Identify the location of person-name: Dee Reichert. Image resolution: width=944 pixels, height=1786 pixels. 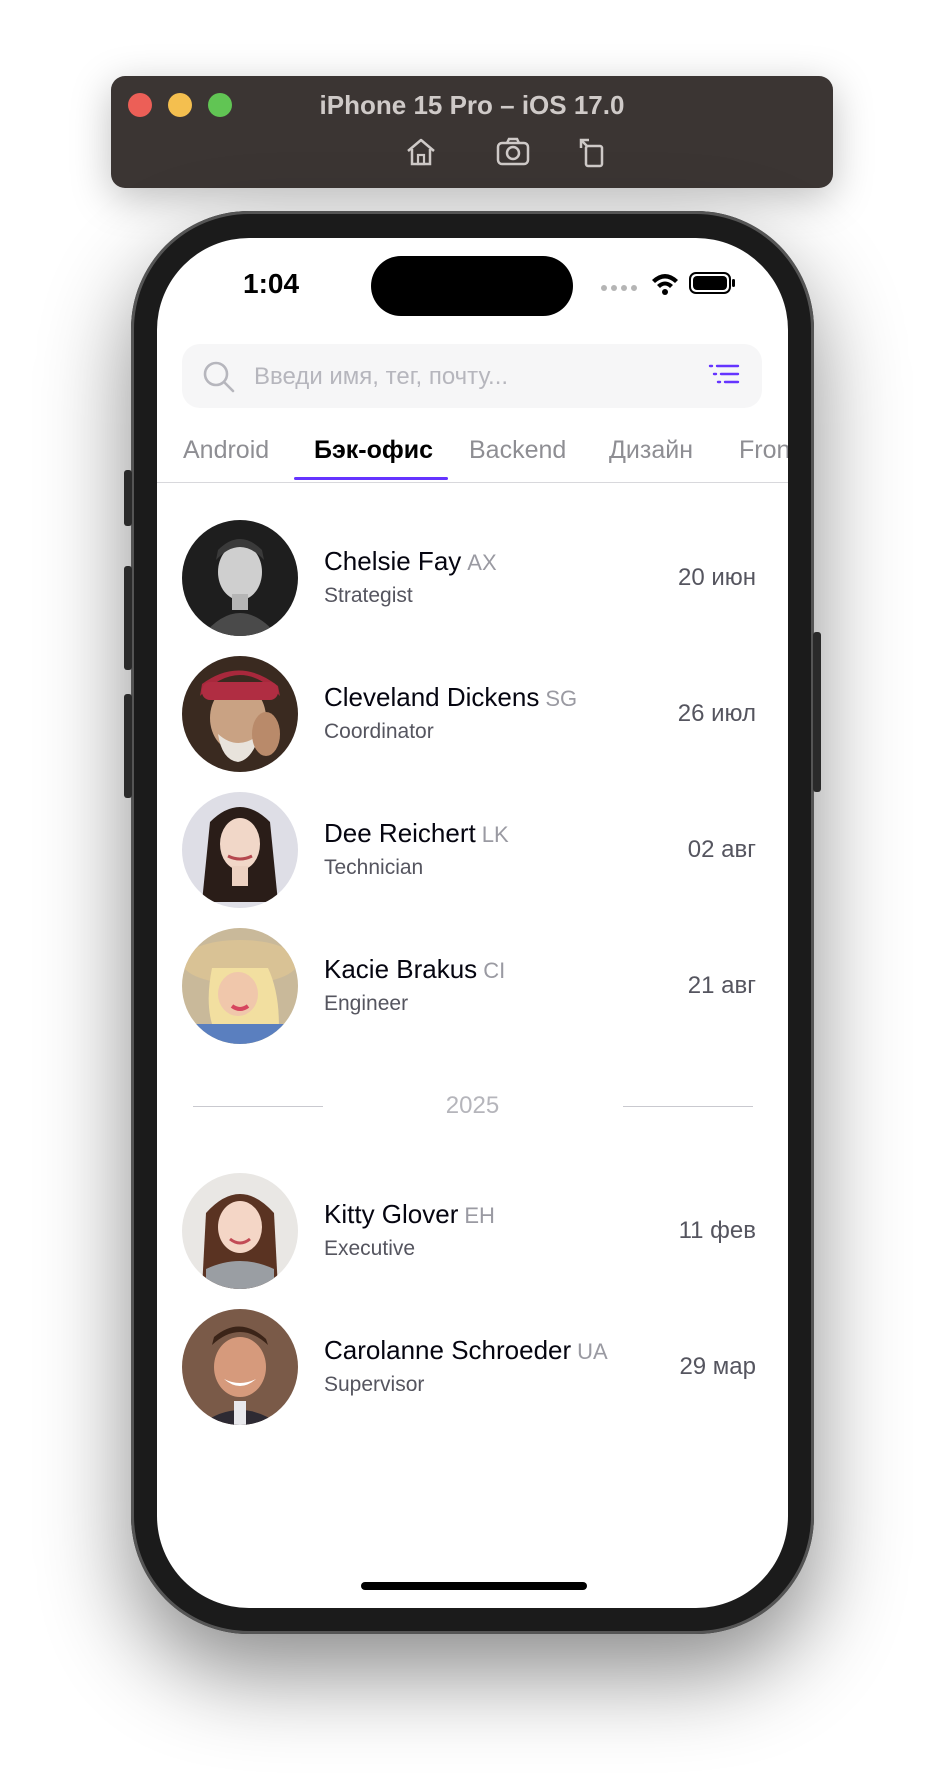
(400, 833).